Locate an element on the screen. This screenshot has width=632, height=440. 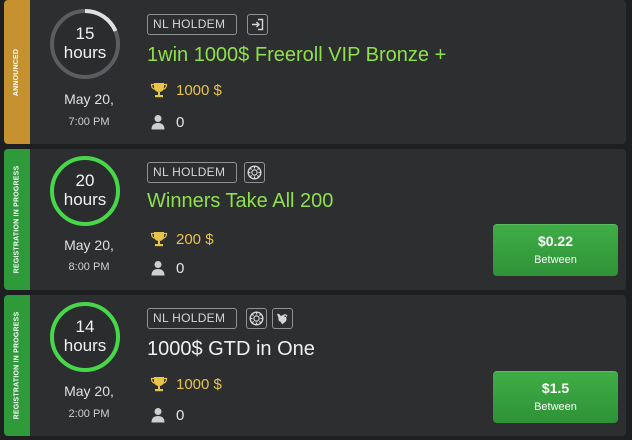
countdown-ring: 14 hours is located at coordinates (85, 337).